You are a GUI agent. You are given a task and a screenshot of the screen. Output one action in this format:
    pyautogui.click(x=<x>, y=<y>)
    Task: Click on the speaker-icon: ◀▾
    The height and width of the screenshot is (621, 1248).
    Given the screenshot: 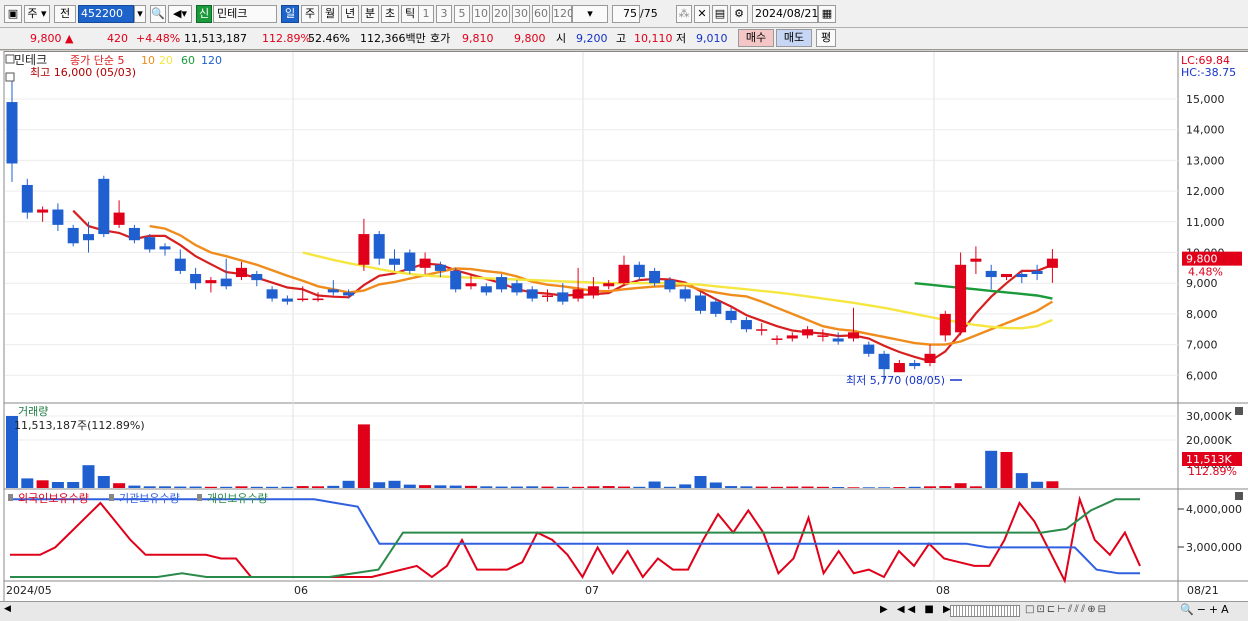 What is the action you would take?
    pyautogui.click(x=180, y=14)
    